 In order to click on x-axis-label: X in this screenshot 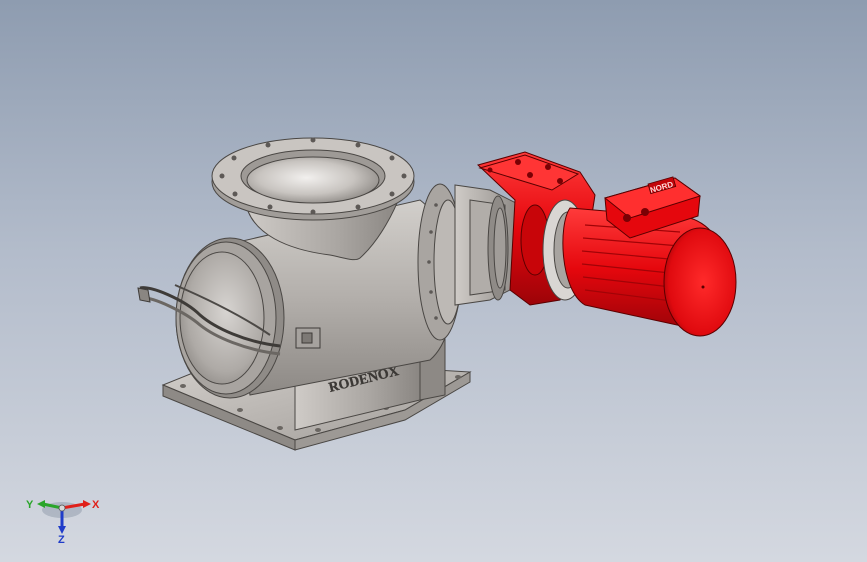, I will do `click(96, 505)`.